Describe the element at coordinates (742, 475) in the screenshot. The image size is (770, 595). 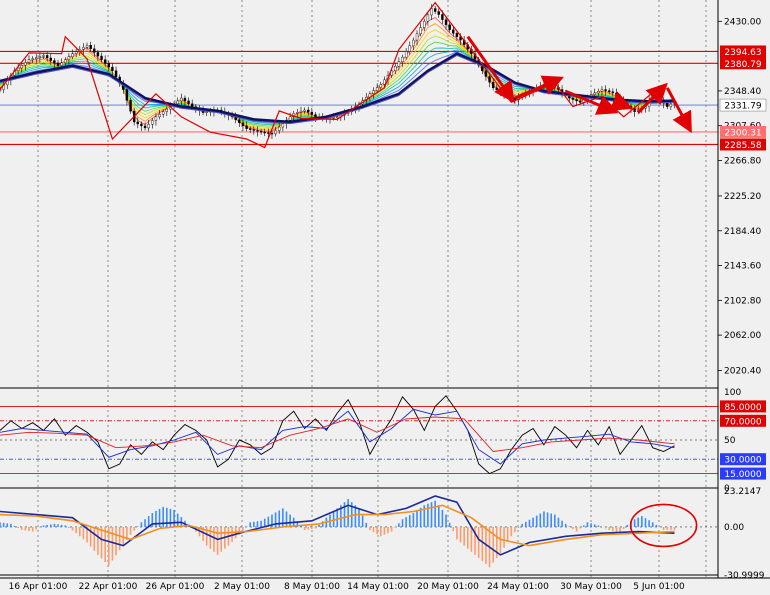
I see `osc-level-label-tag-text: 15.0000` at that location.